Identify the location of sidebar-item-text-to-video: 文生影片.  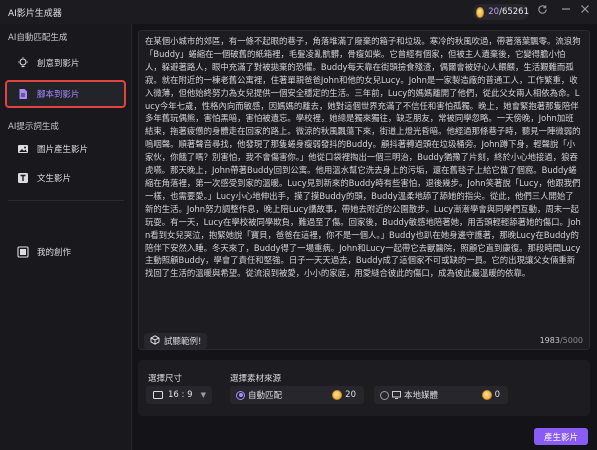
(66, 178).